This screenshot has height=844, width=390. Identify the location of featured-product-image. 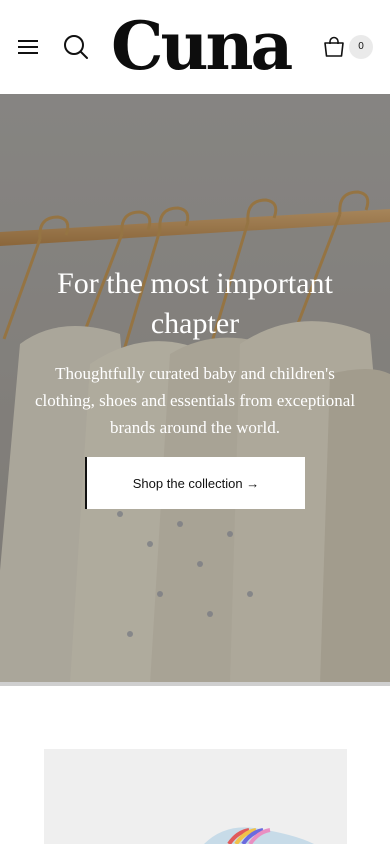
(195, 796).